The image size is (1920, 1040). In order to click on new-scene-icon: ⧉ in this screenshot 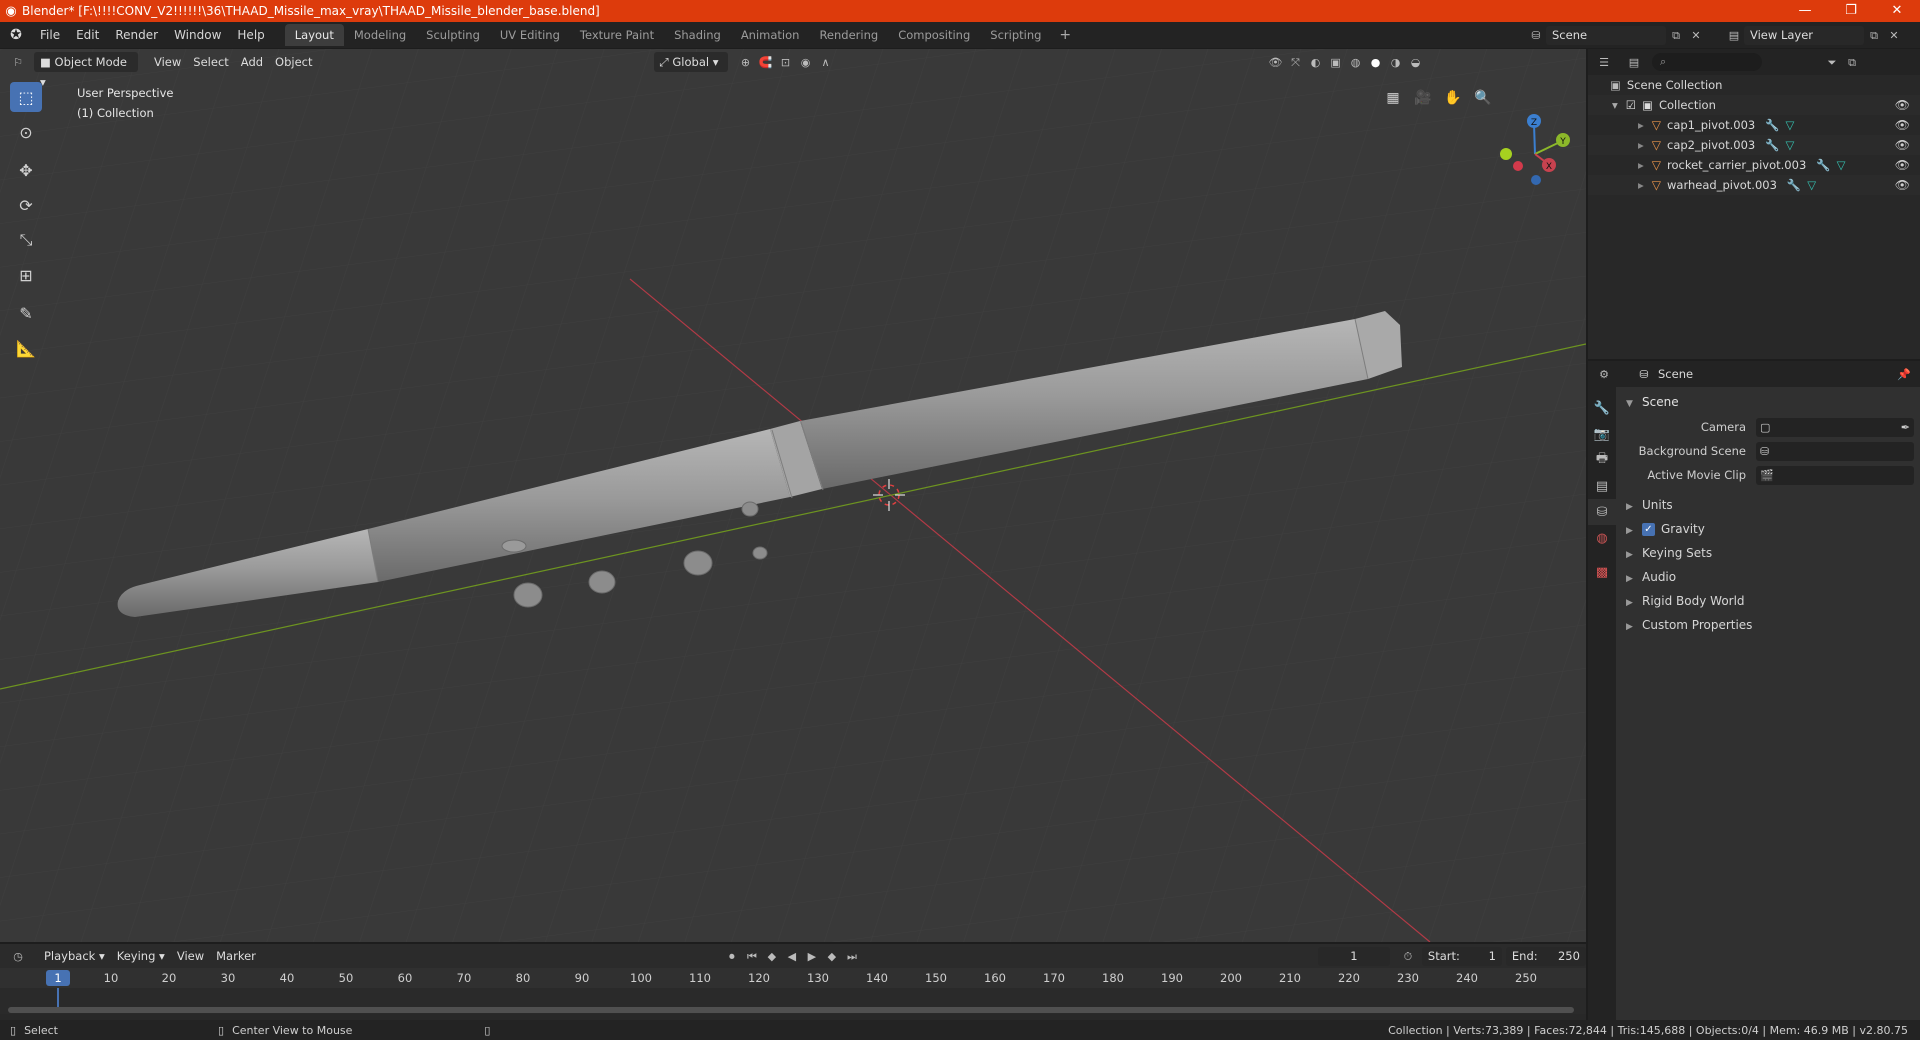, I will do `click(1676, 35)`.